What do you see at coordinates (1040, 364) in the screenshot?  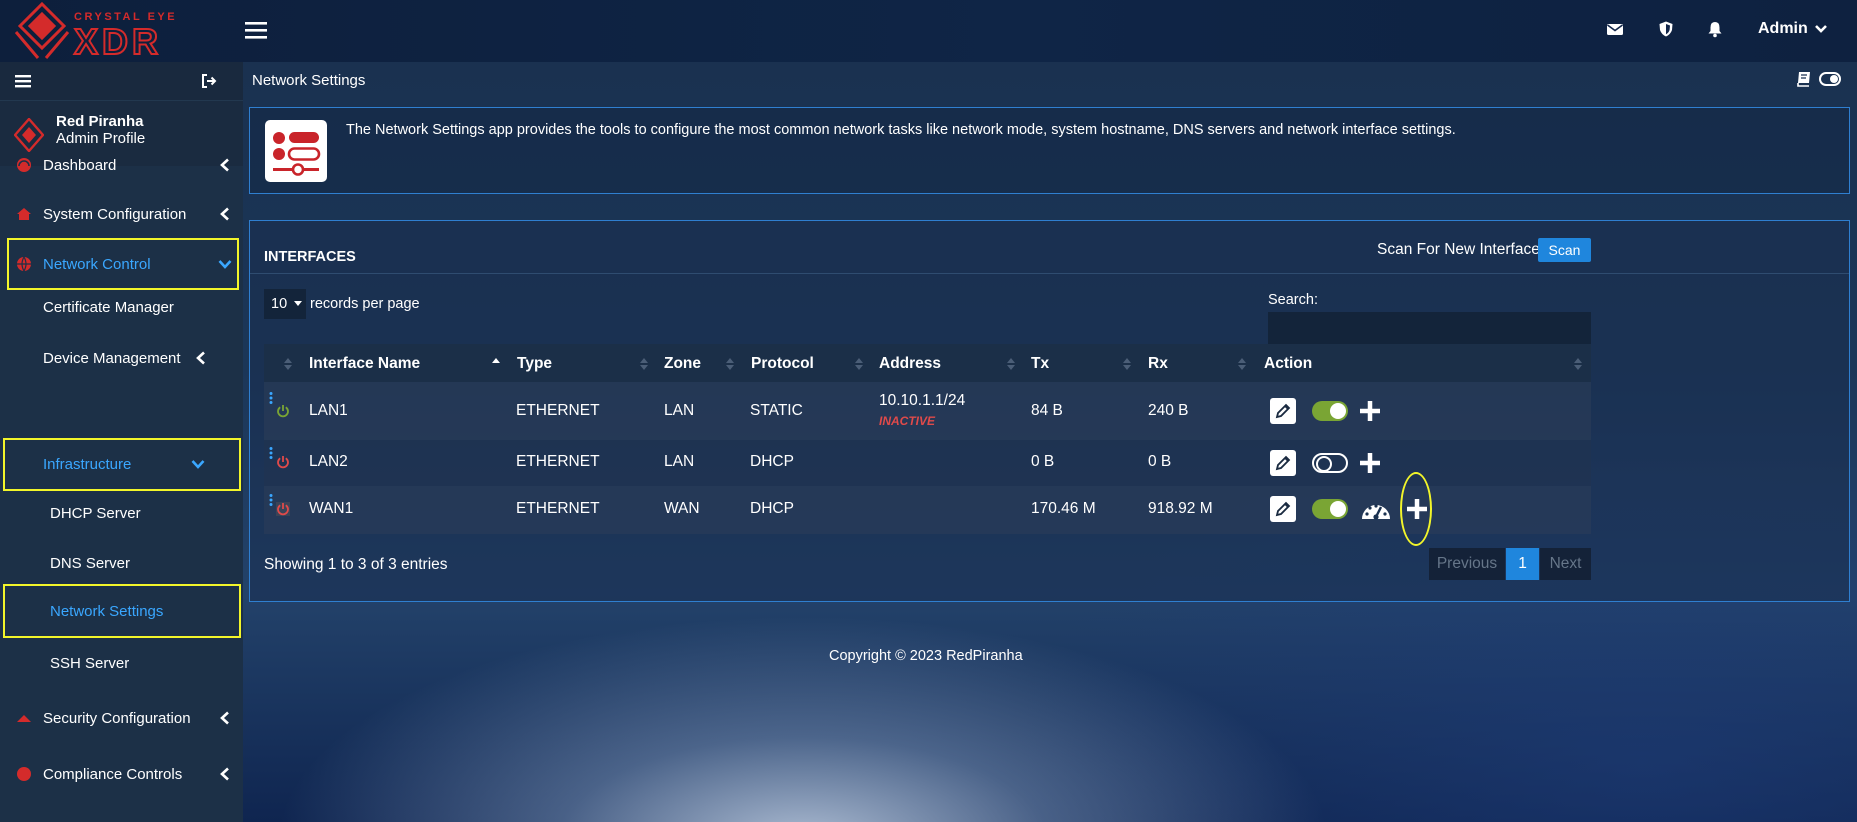 I see `column-header-tx: Tx` at bounding box center [1040, 364].